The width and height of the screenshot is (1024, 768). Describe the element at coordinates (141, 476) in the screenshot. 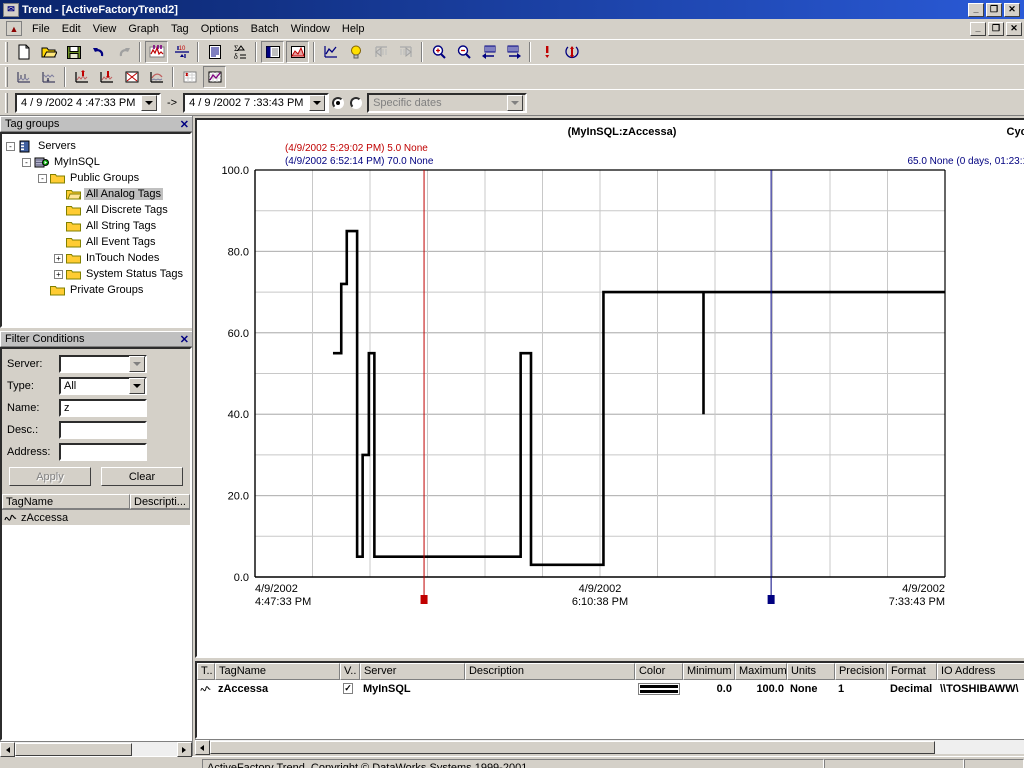

I see `clear-button: Clear` at that location.